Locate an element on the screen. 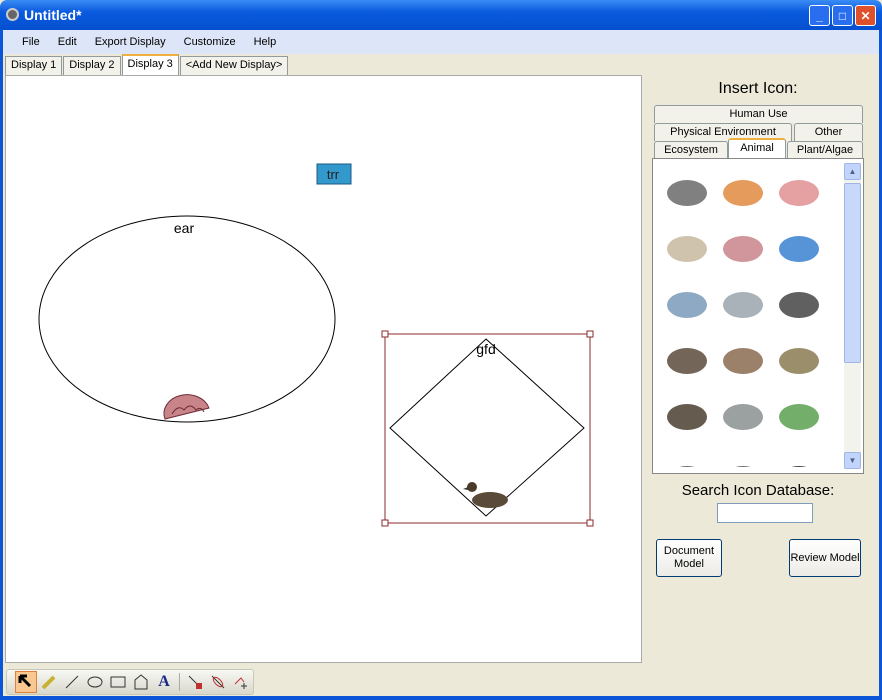 The image size is (882, 700). polygon-icon is located at coordinates (141, 682).